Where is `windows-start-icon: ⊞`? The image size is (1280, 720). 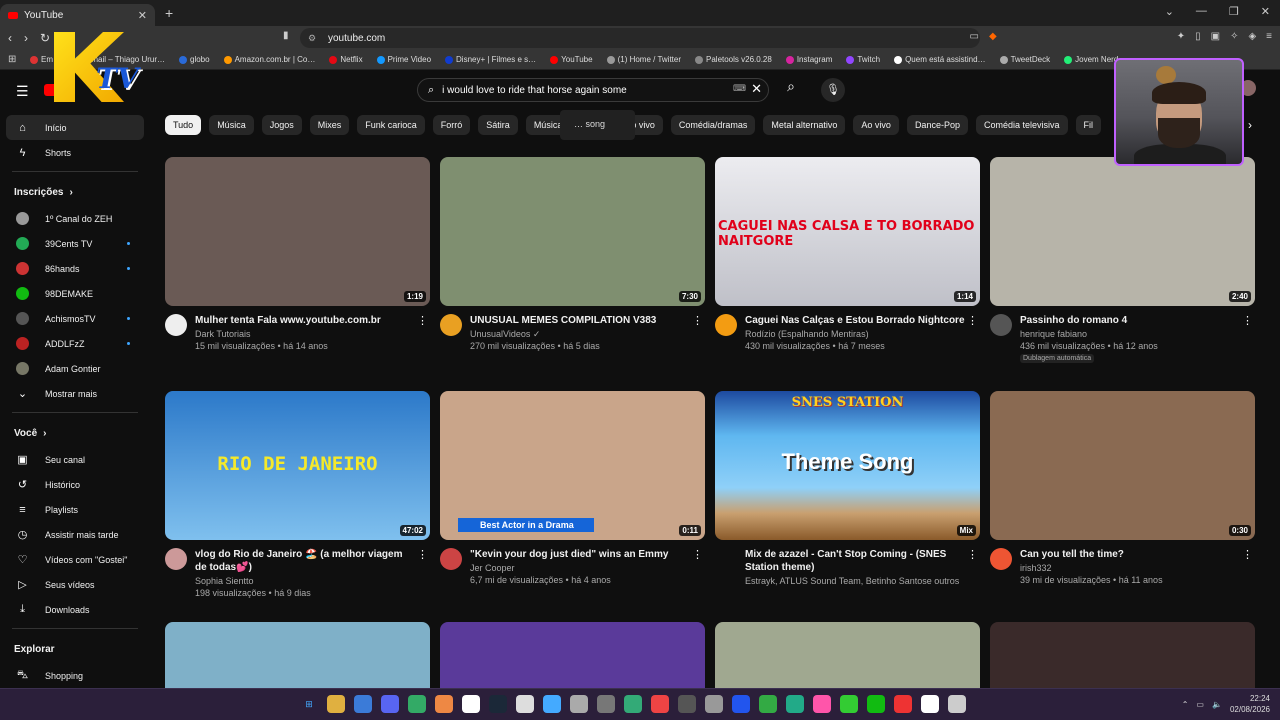
windows-start-icon: ⊞ is located at coordinates (309, 704).